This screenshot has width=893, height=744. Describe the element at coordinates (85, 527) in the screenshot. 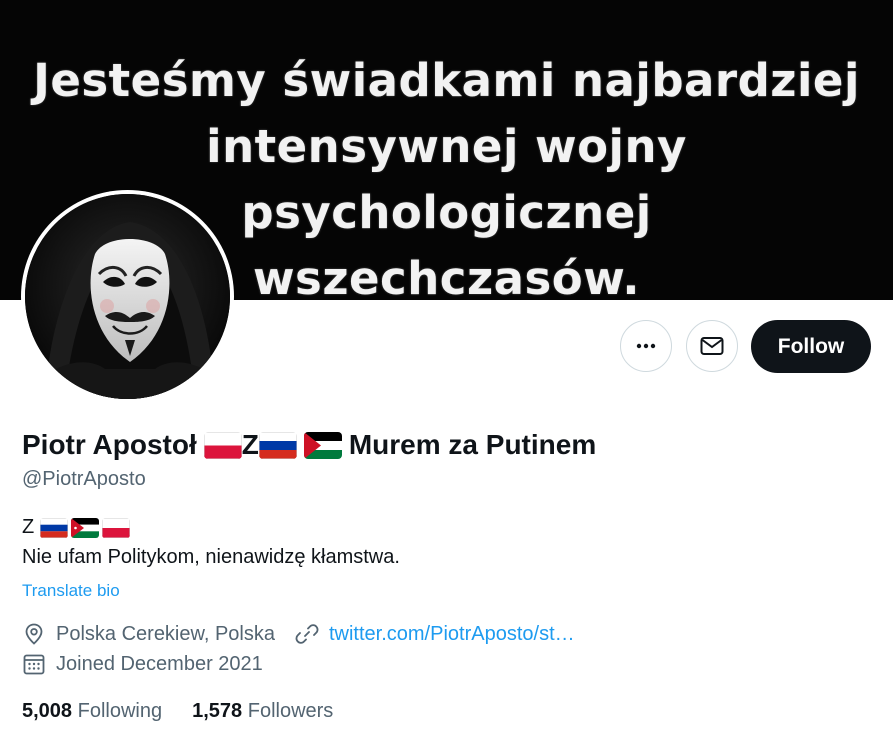

I see `jordan-flag-icon` at that location.